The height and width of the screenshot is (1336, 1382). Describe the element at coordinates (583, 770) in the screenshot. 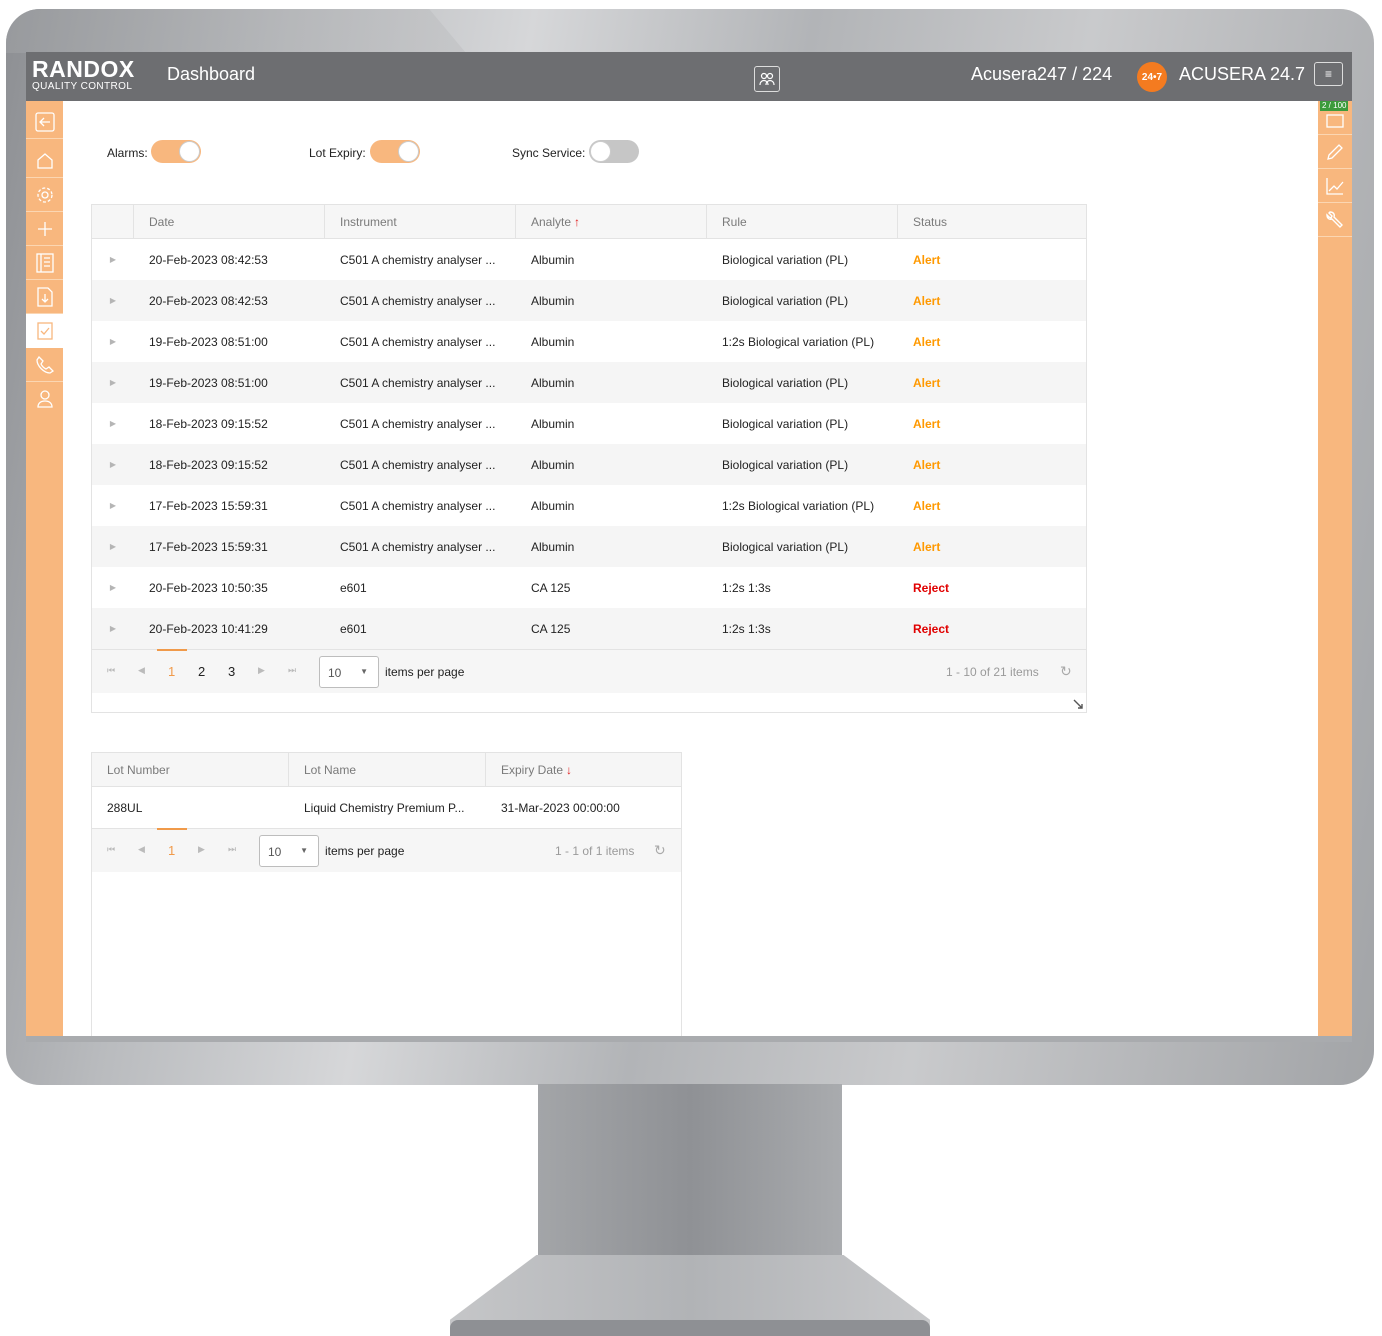

I see `column-header-expiry-date: Expiry Date ↓` at that location.